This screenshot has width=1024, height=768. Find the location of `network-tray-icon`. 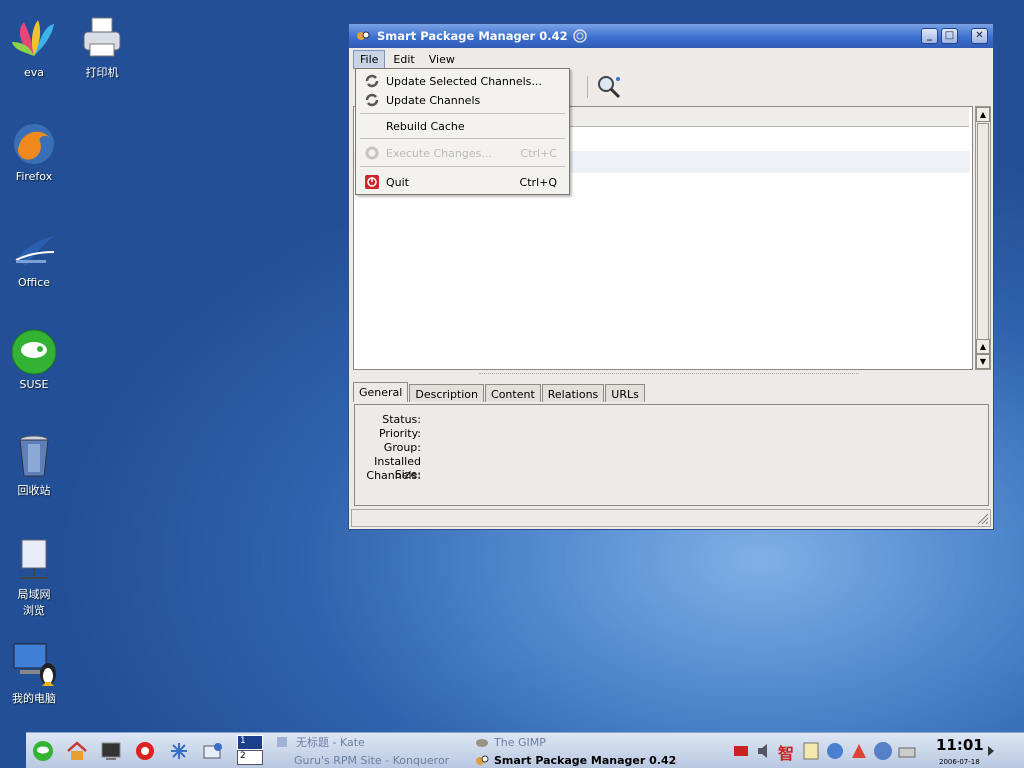

network-tray-icon is located at coordinates (835, 751).